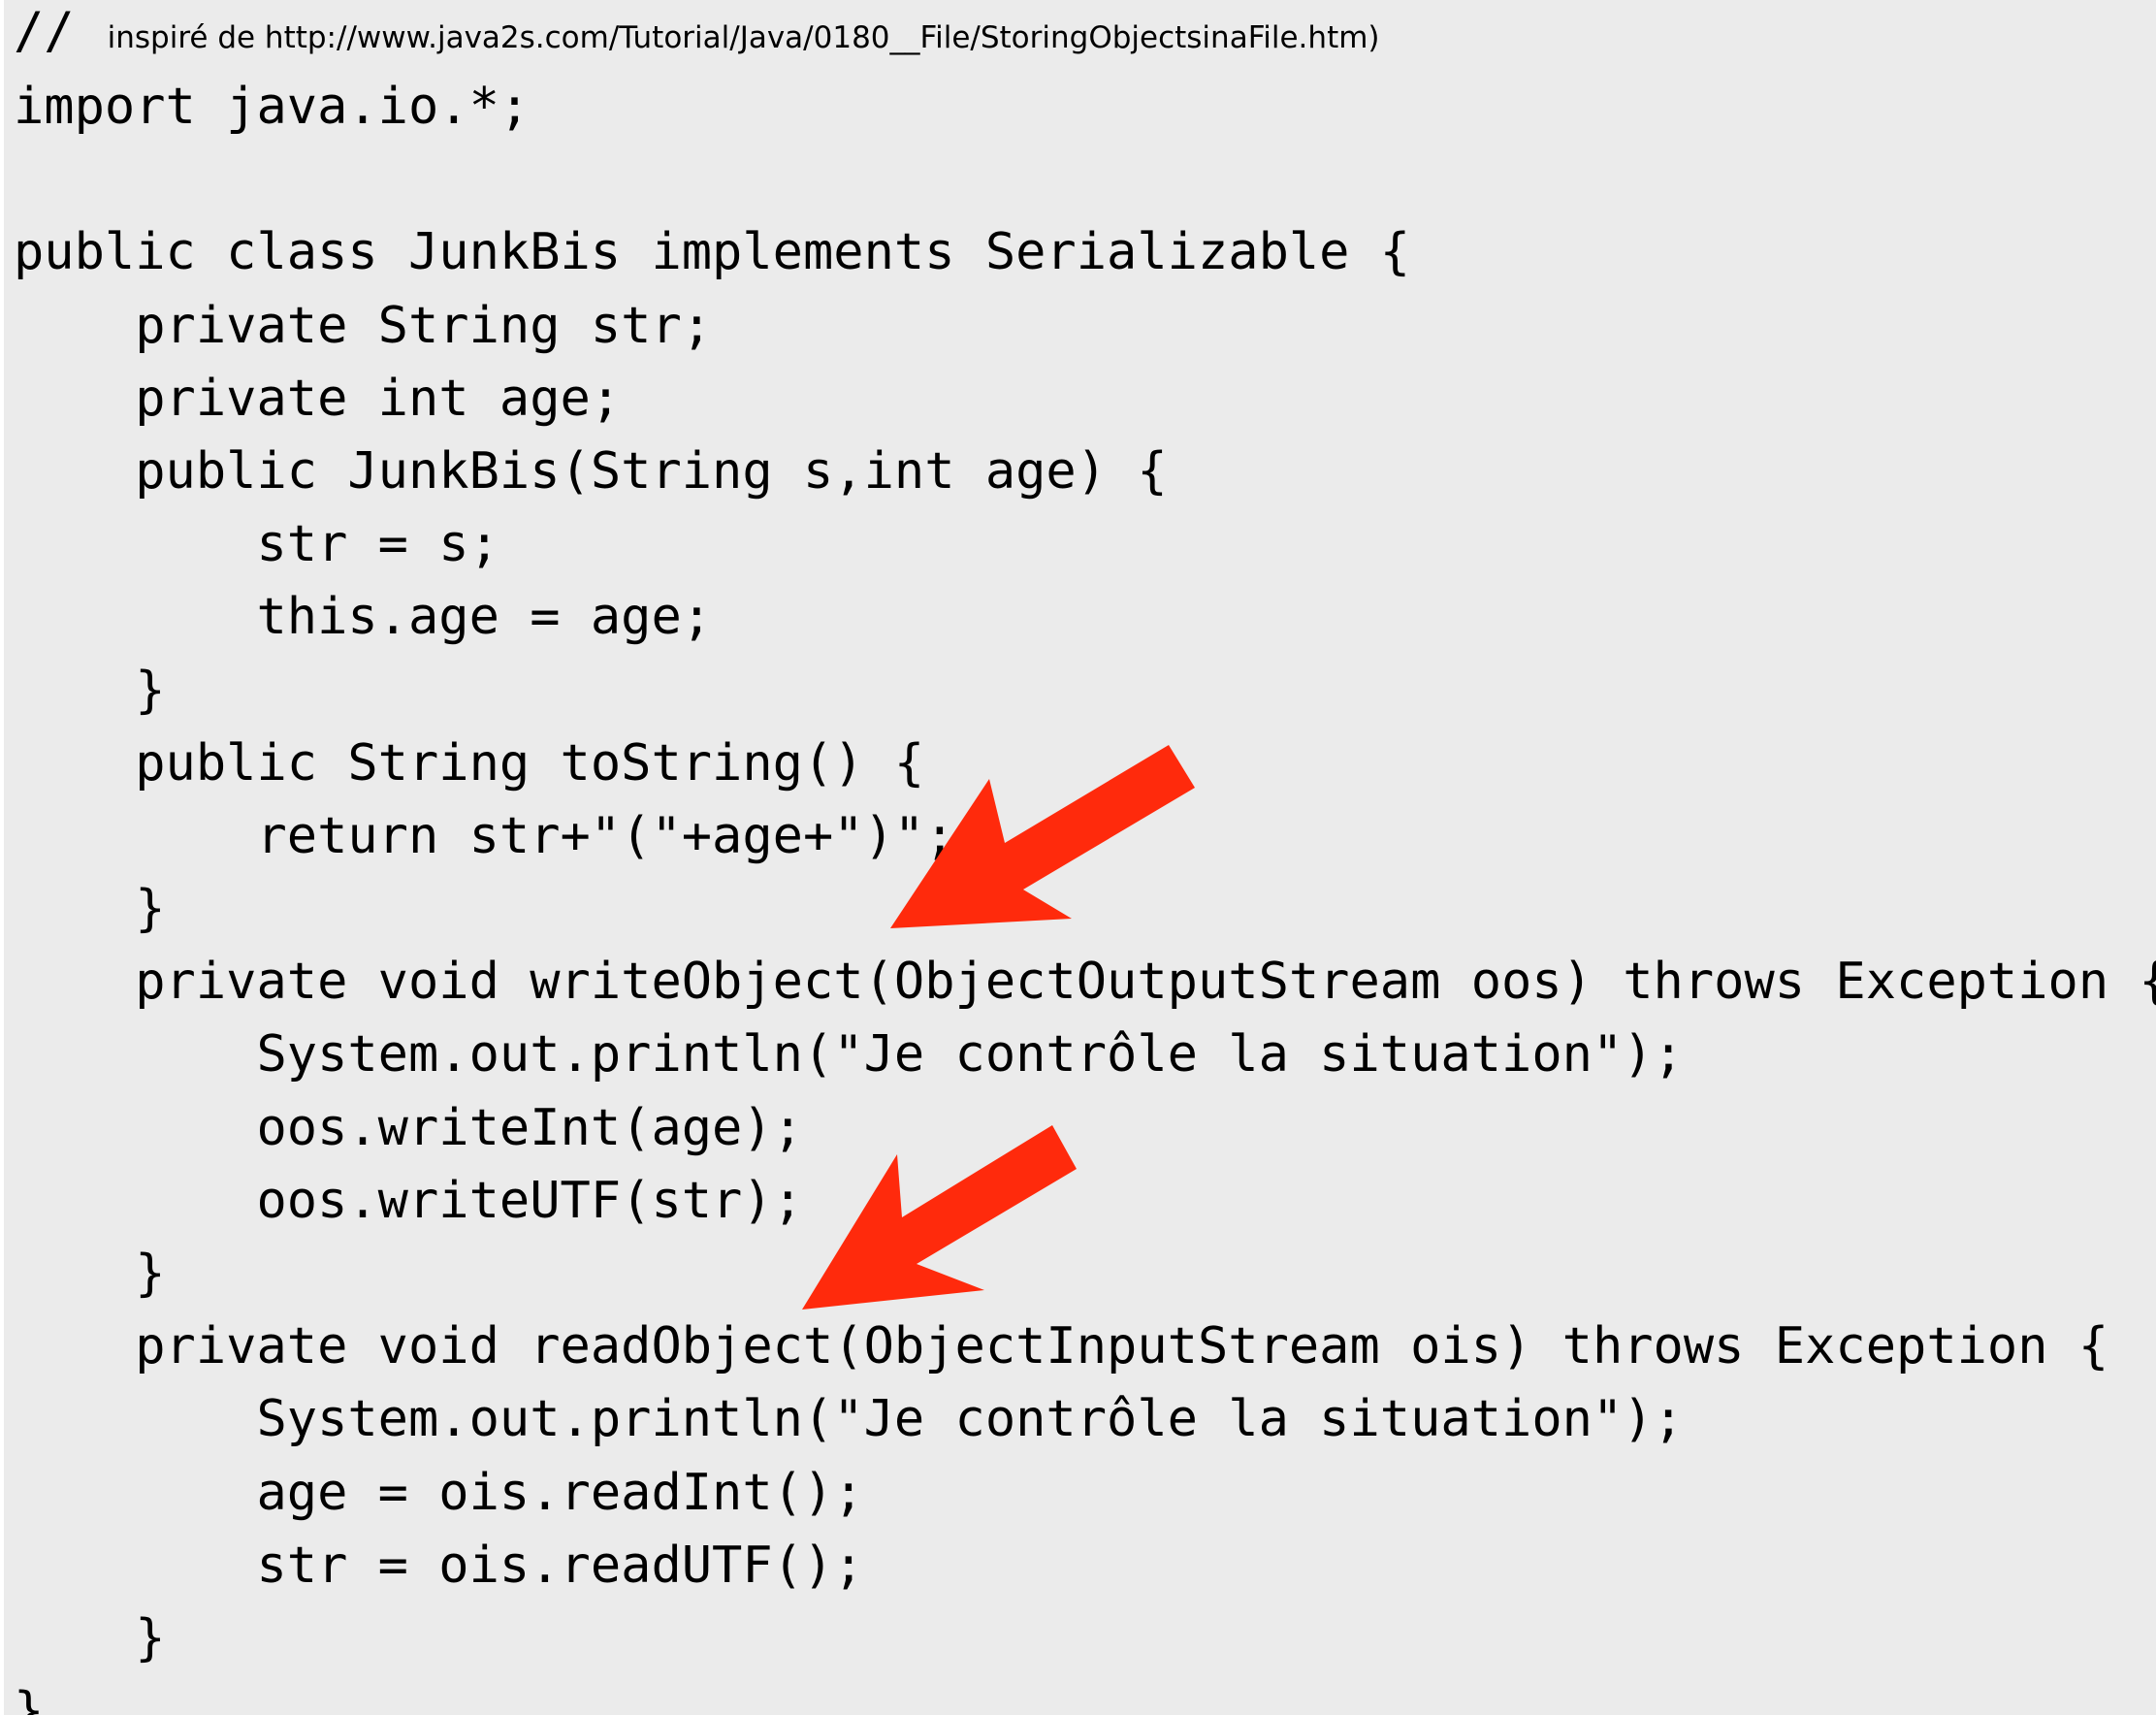 This screenshot has width=2156, height=1715. I want to click on left-border, so click(2, 857).